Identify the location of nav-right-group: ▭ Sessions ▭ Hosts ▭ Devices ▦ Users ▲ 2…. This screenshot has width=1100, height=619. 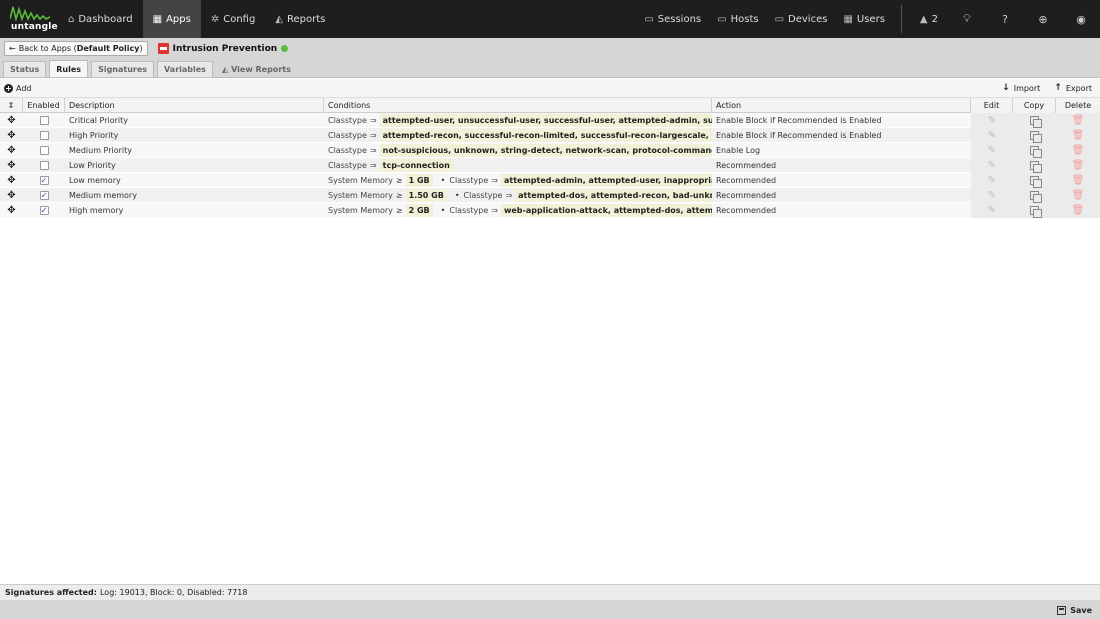
(868, 19).